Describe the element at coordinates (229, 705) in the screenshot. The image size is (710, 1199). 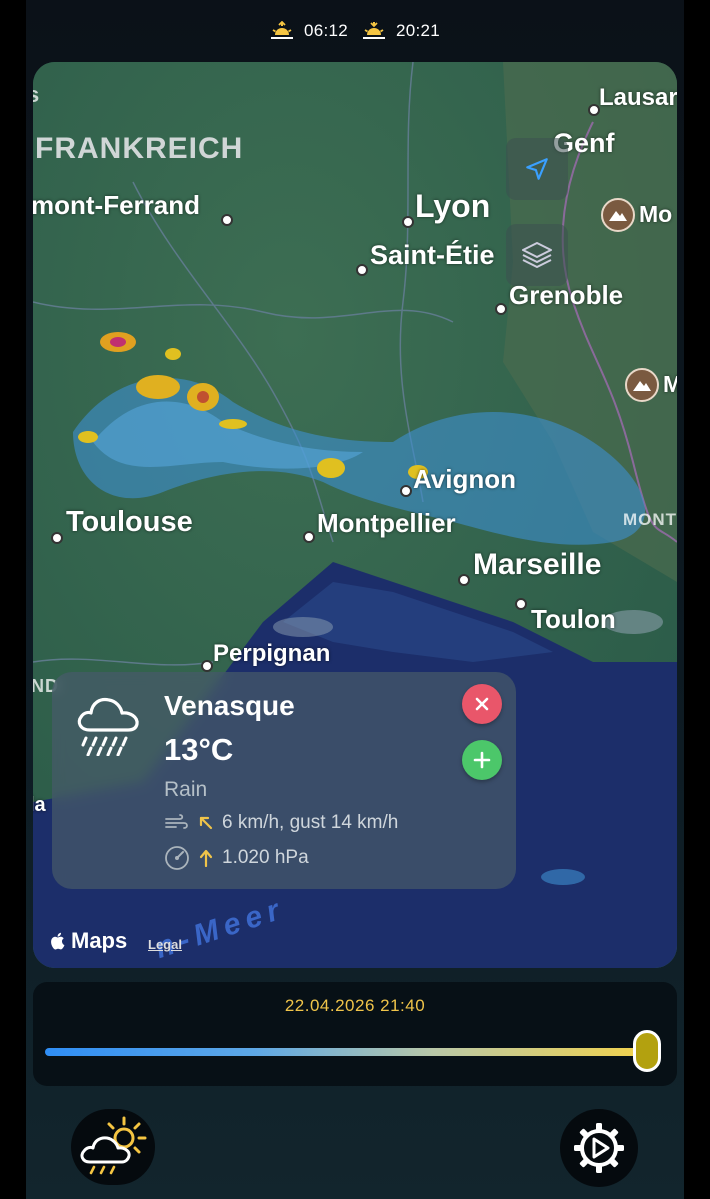
I see `location-name: Venasque` at that location.